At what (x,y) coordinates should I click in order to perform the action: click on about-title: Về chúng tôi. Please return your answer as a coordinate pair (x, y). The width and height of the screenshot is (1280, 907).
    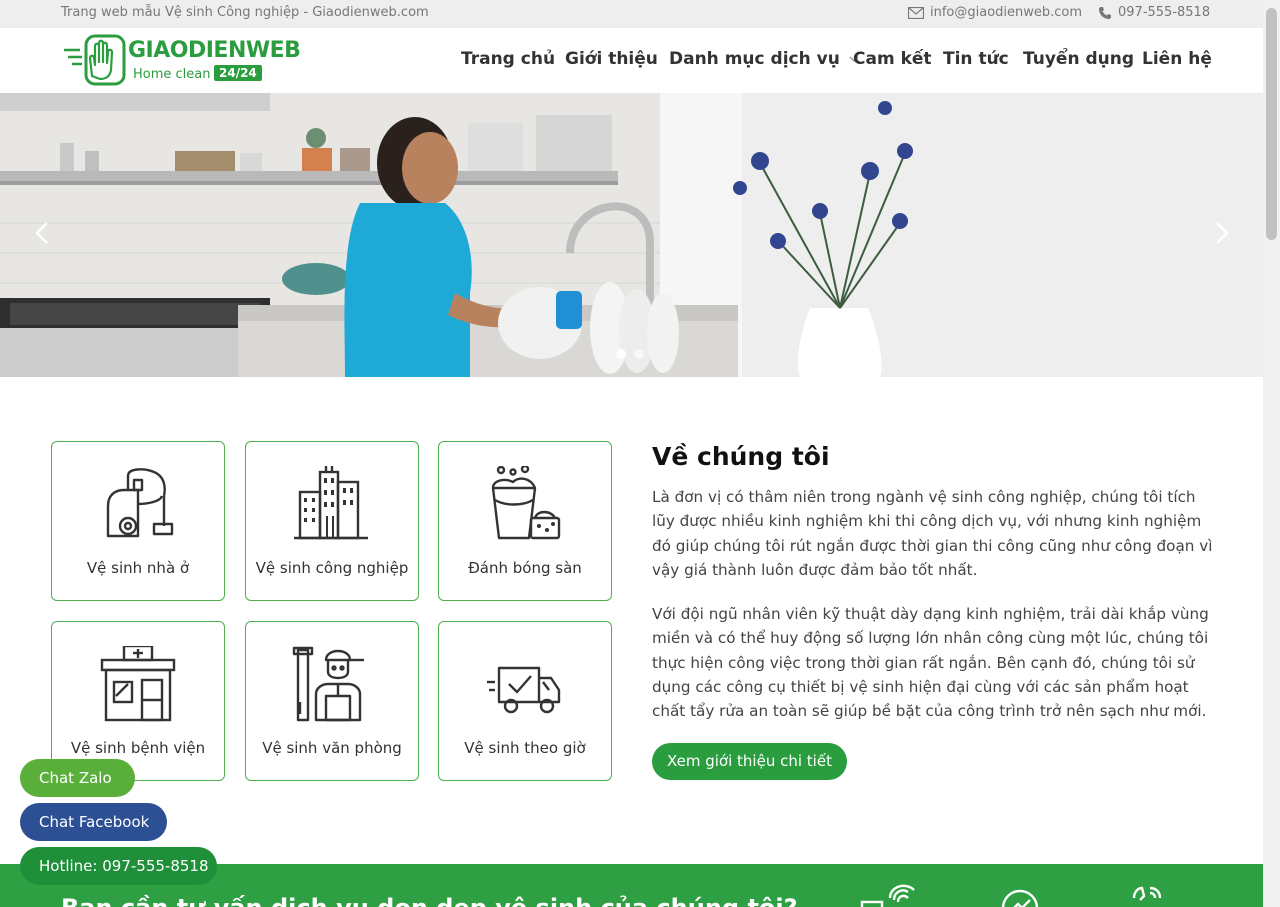
    Looking at the image, I should click on (741, 456).